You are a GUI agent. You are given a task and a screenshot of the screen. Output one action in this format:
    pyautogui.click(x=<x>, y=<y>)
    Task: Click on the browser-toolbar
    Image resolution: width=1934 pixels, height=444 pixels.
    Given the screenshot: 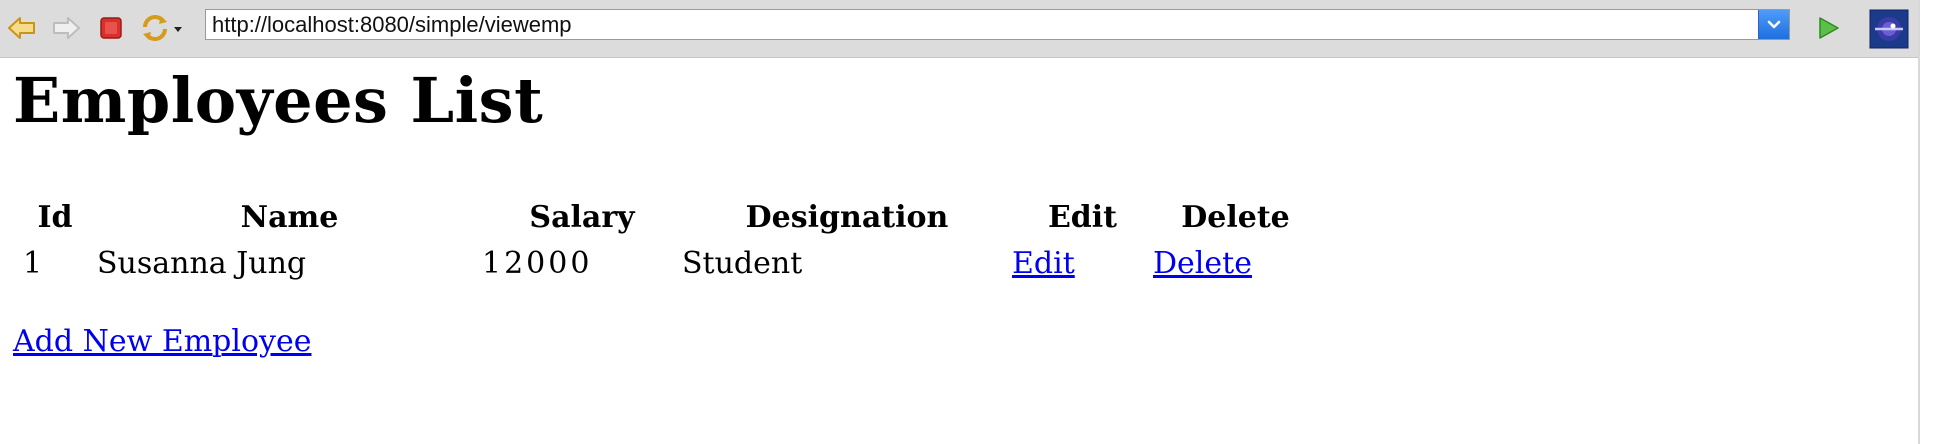 What is the action you would take?
    pyautogui.click(x=959, y=29)
    